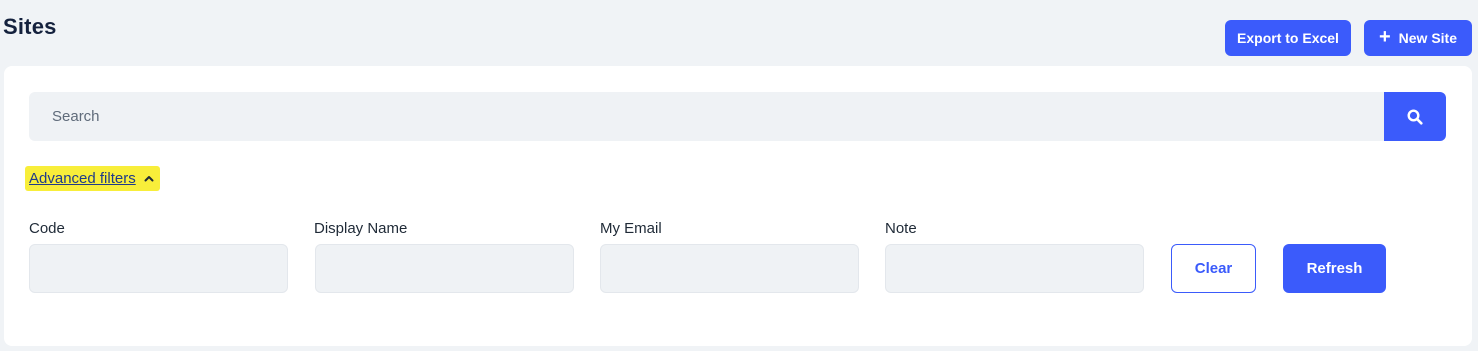 This screenshot has height=351, width=1478. Describe the element at coordinates (706, 116) in the screenshot. I see `search-input` at that location.